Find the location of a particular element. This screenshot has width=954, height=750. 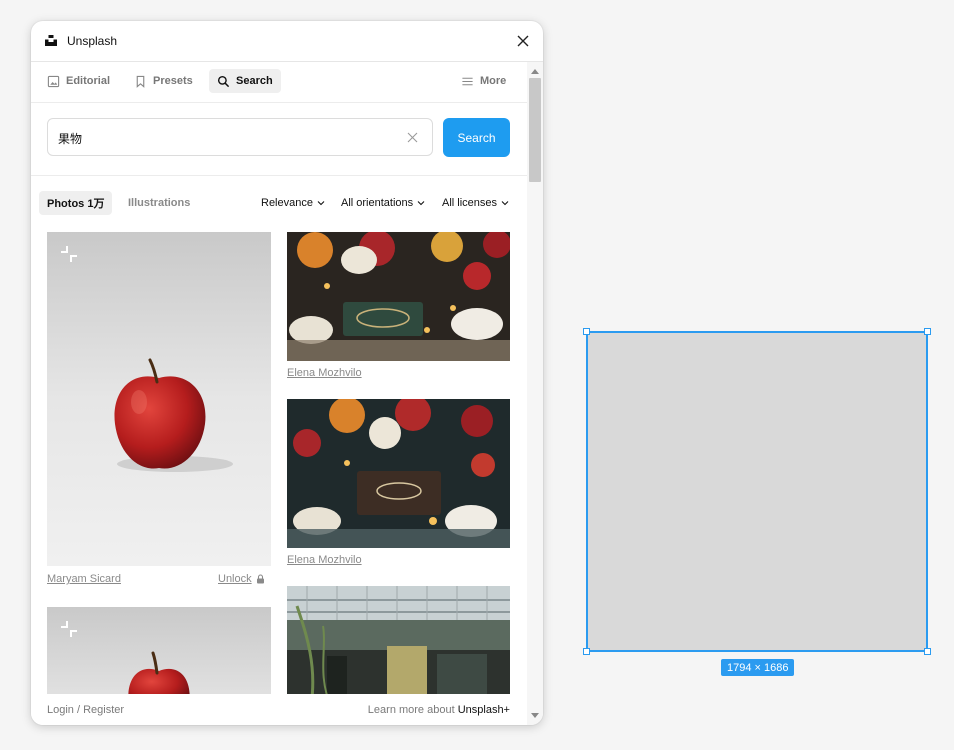

search-input-value: 果物 is located at coordinates (70, 139).